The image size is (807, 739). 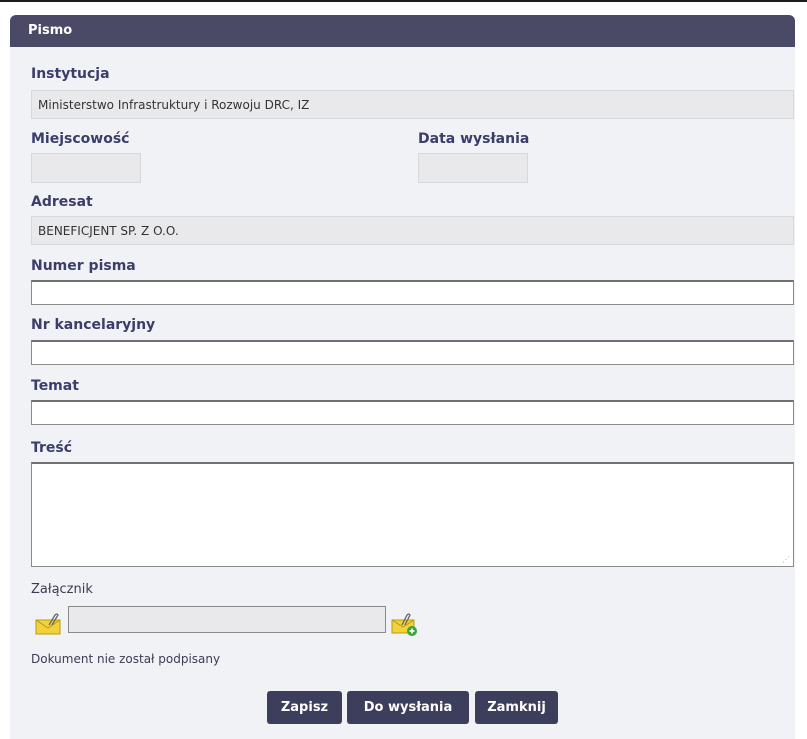 What do you see at coordinates (62, 202) in the screenshot?
I see `addressee-label: Adresat` at bounding box center [62, 202].